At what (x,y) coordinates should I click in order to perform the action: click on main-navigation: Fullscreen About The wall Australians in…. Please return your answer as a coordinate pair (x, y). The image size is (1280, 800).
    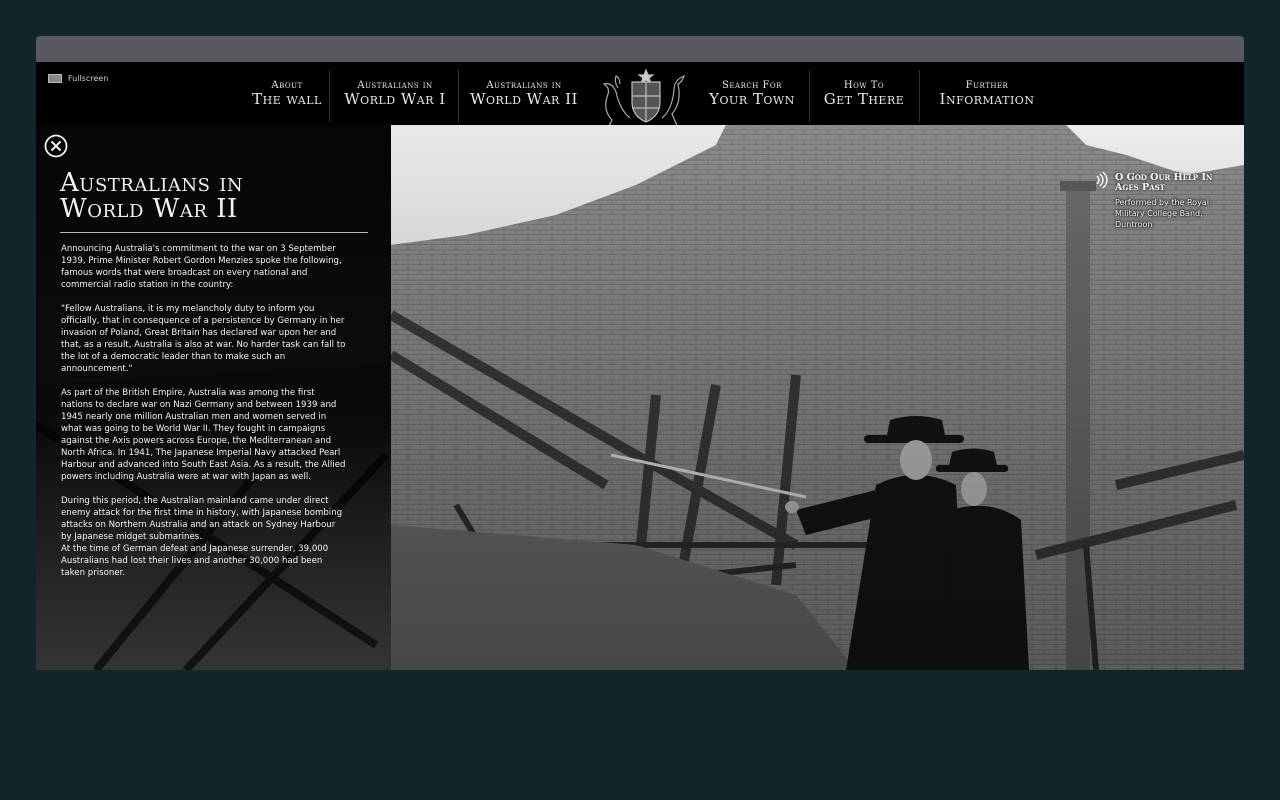
    Looking at the image, I should click on (640, 100).